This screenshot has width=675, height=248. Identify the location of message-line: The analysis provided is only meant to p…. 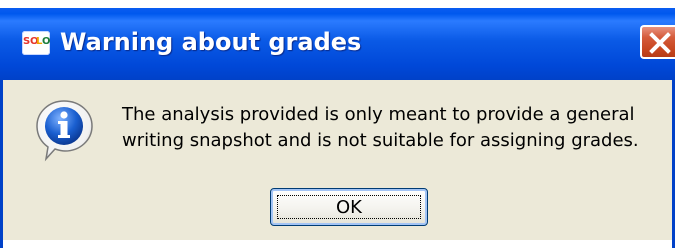
(378, 114).